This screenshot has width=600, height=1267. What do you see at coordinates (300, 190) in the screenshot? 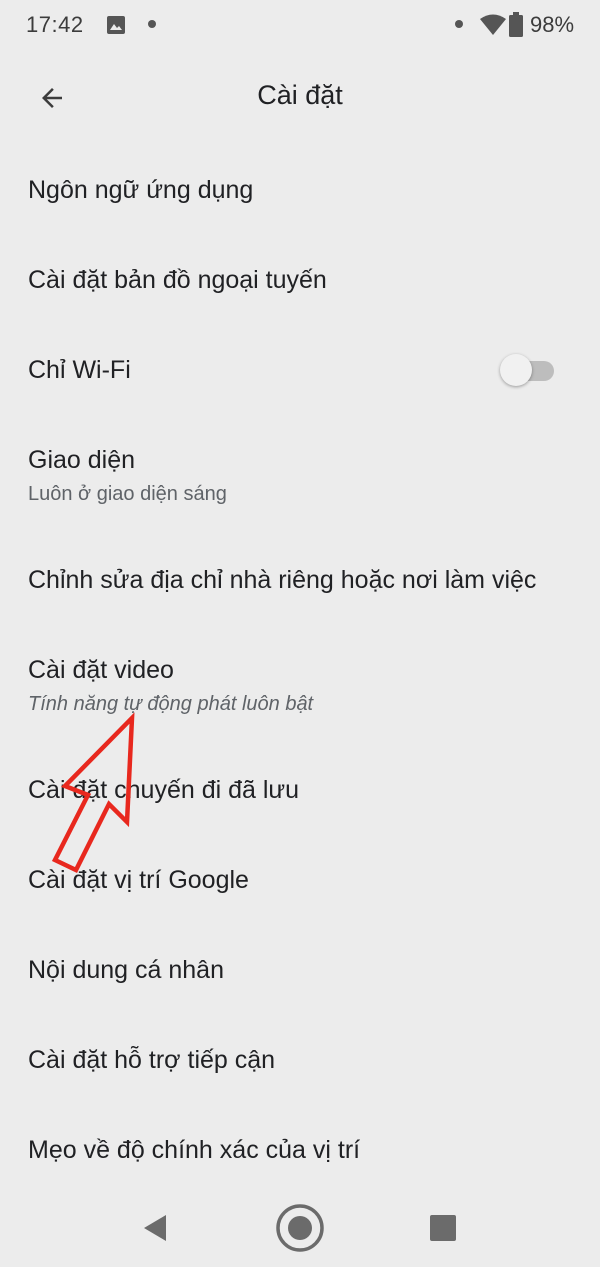
I see `setting-app-language: Ngôn ngữ ứng dụng` at bounding box center [300, 190].